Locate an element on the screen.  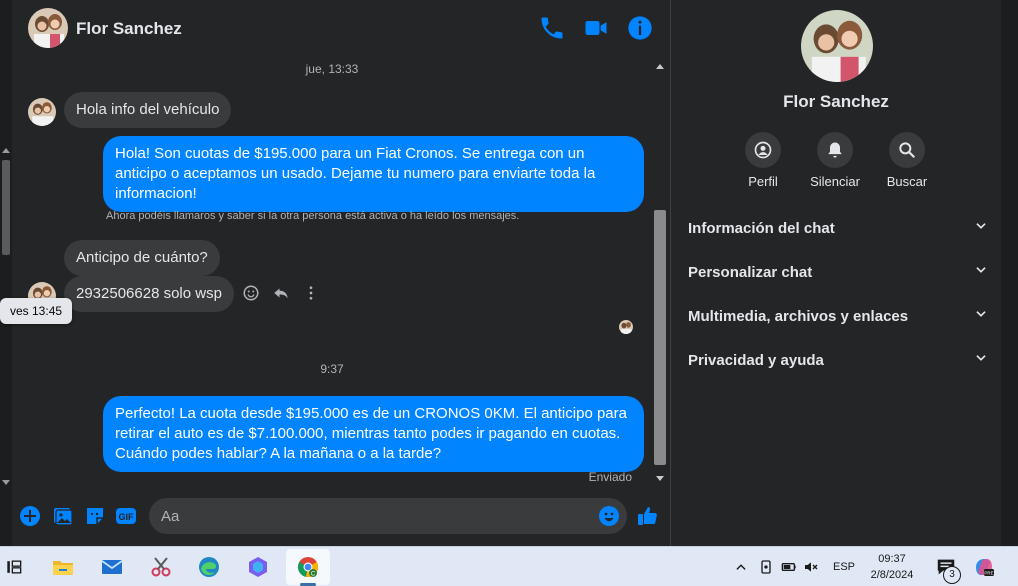
svg-text: GIF is located at coordinates (127, 517).